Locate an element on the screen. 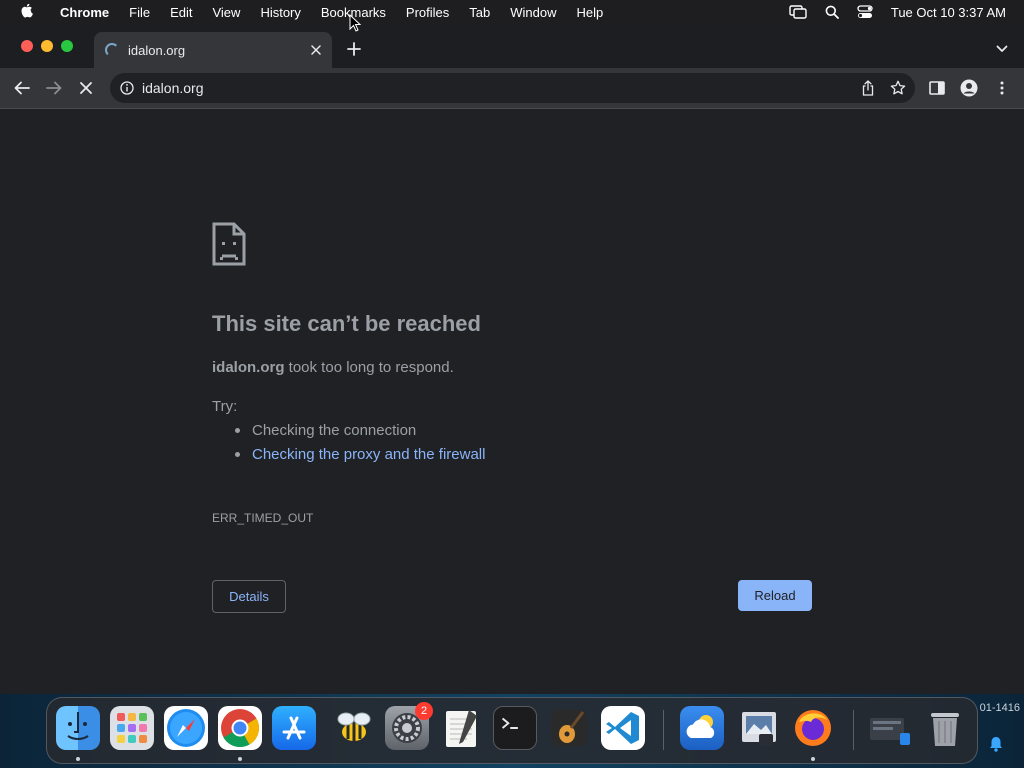 The width and height of the screenshot is (1024, 768). menu-app-name: Chrome is located at coordinates (82, 12).